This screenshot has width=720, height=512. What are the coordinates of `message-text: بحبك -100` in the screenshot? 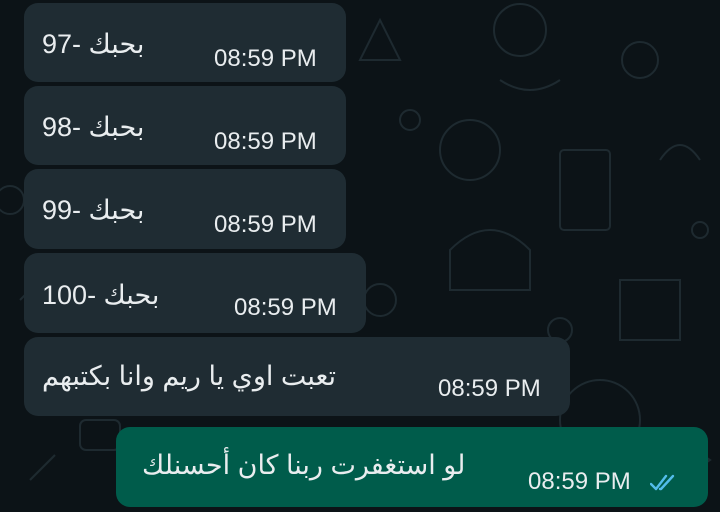 It's located at (101, 295).